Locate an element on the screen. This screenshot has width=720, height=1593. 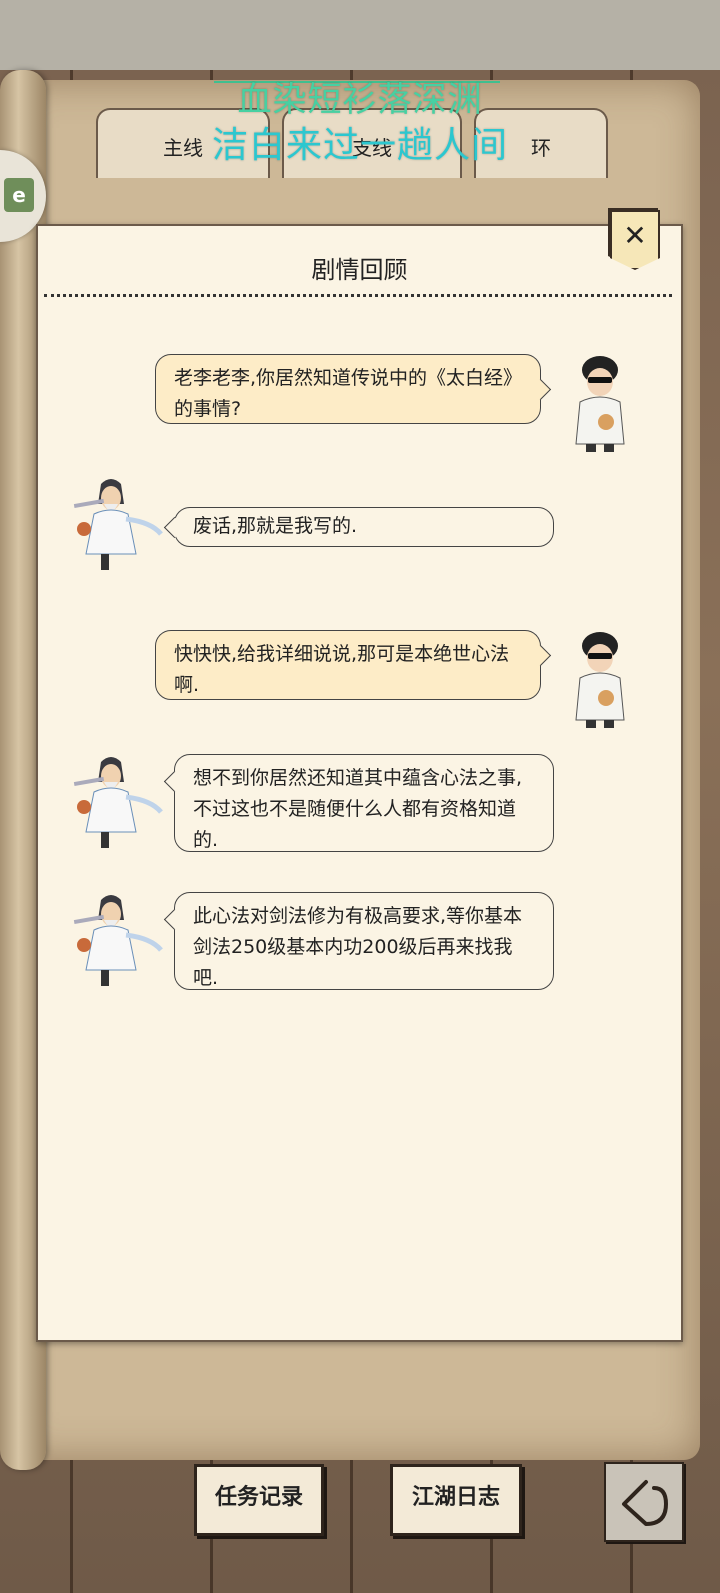
chat-bubble-npc: 想不到你居然还知道其中蕴含心法之事,不过这也不是随便什么人都有资格知道的. is located at coordinates (364, 803).